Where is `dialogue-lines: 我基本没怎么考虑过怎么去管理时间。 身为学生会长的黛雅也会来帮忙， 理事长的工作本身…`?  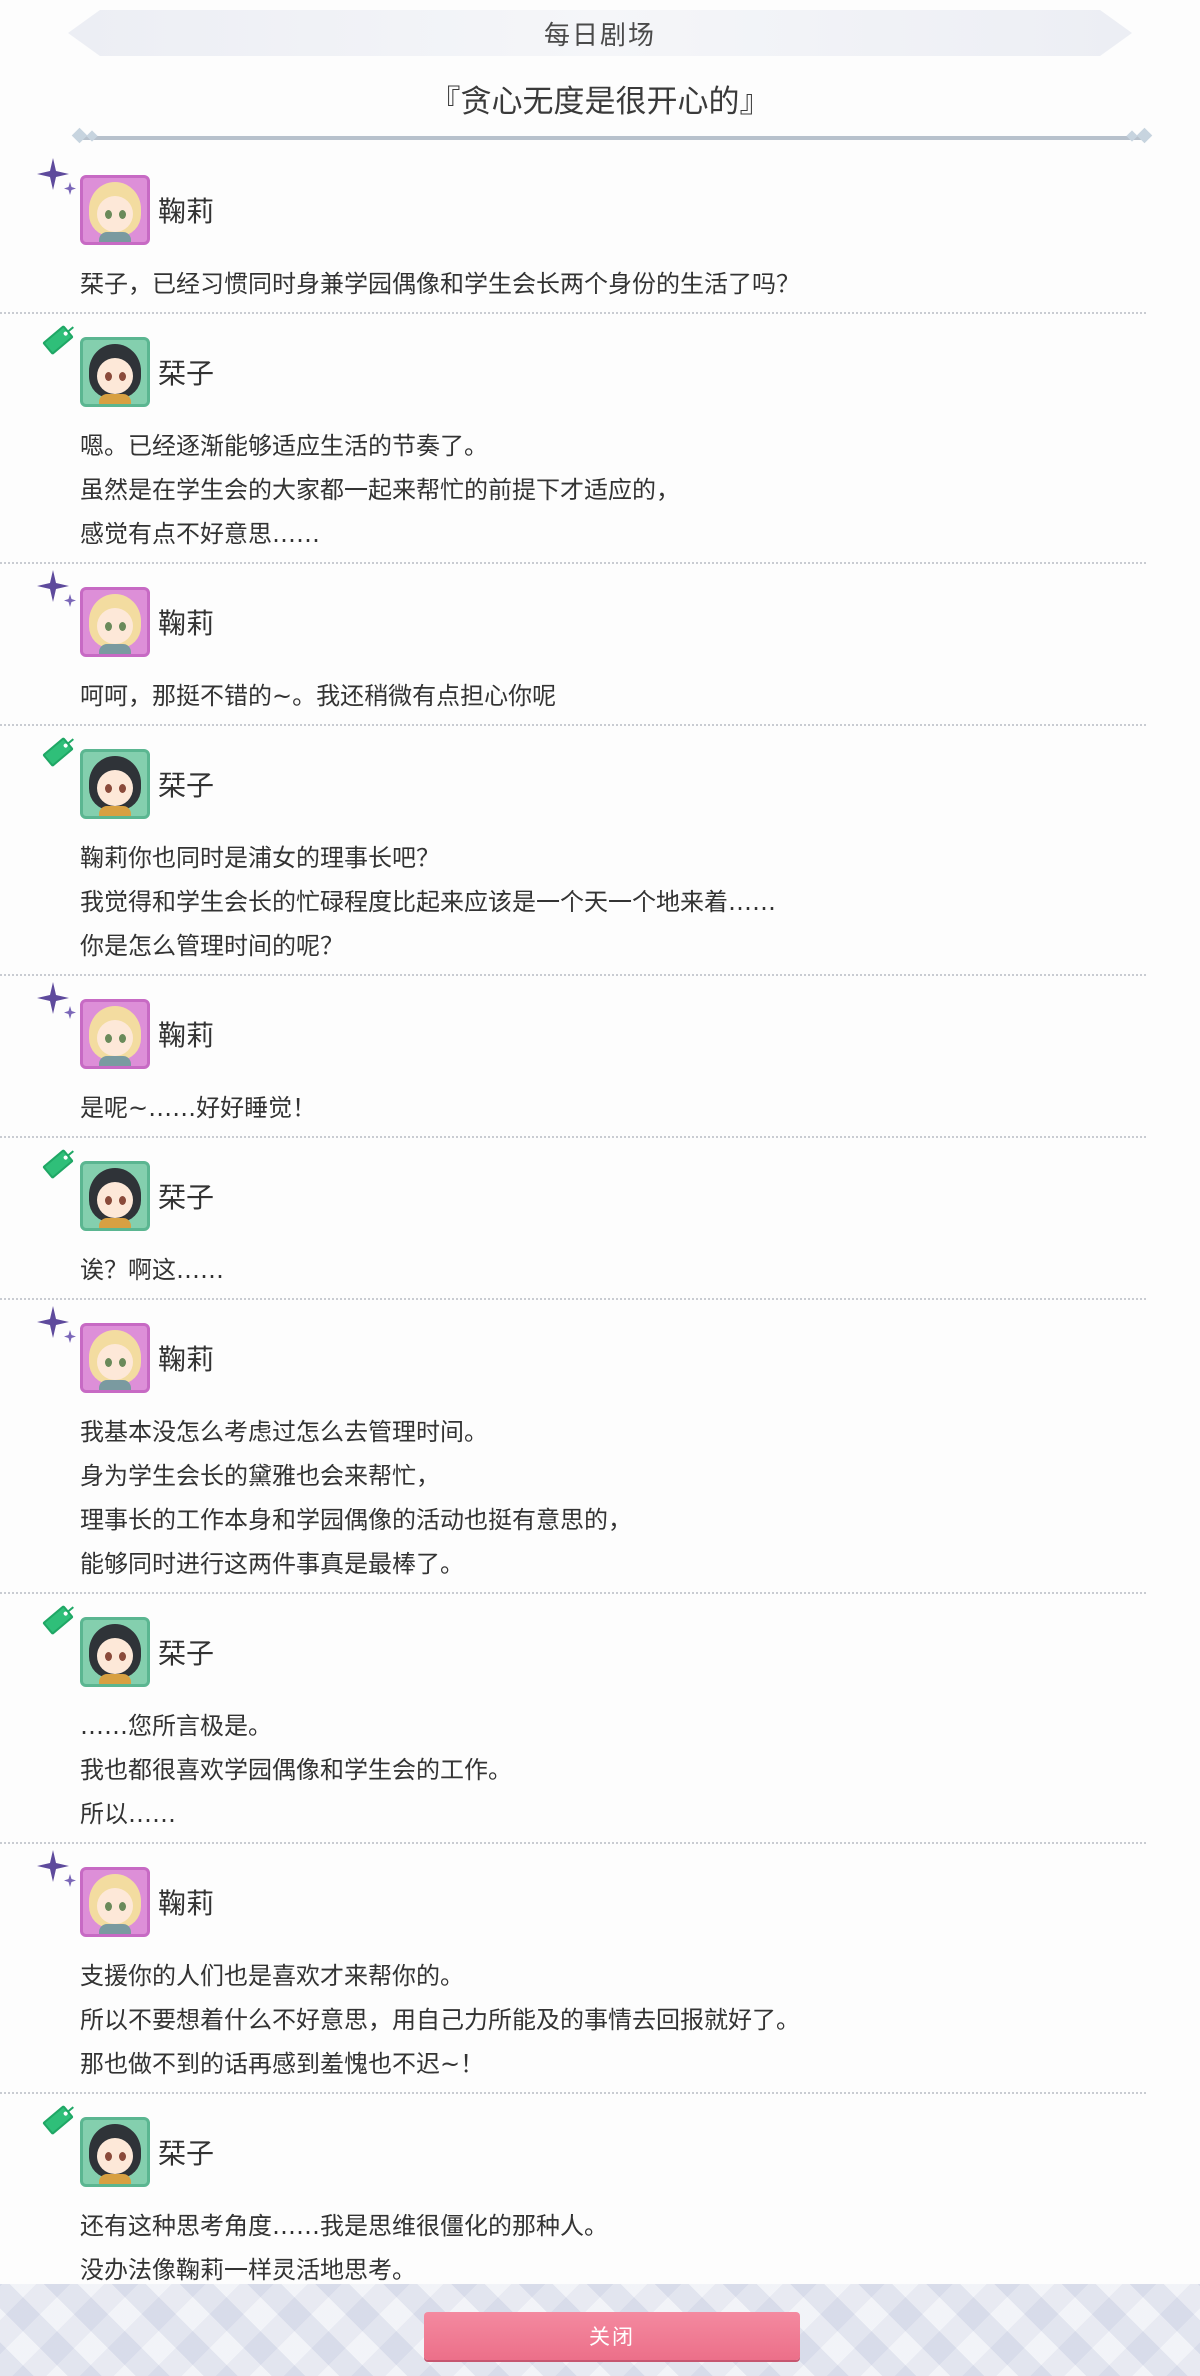 dialogue-lines: 我基本没怎么考虑过怎么去管理时间。 身为学生会长的黛雅也会来帮忙， 理事长的工作本身… is located at coordinates (613, 1495).